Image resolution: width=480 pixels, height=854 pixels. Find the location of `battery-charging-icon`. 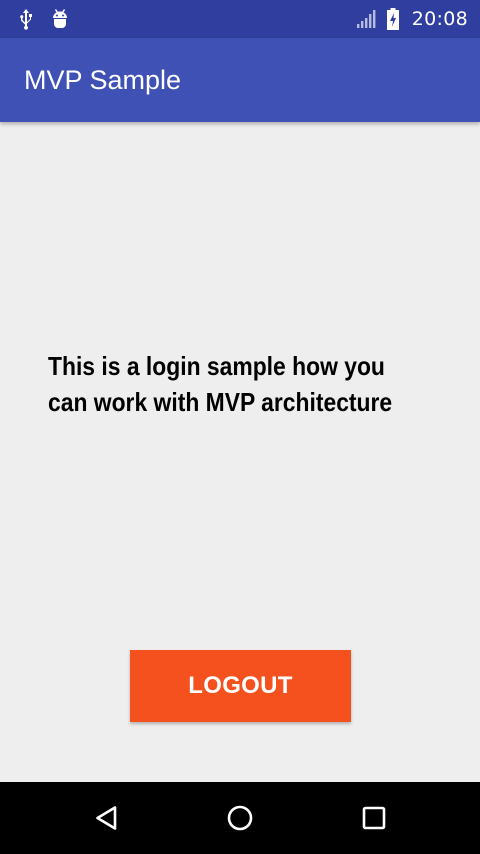

battery-charging-icon is located at coordinates (393, 19).